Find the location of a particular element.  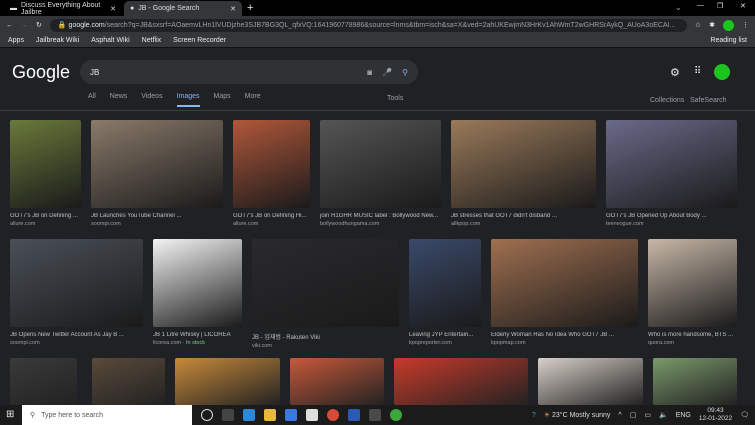

image-result: Leaving JYP Entertain... kpopreporter.com is located at coordinates (445, 292).